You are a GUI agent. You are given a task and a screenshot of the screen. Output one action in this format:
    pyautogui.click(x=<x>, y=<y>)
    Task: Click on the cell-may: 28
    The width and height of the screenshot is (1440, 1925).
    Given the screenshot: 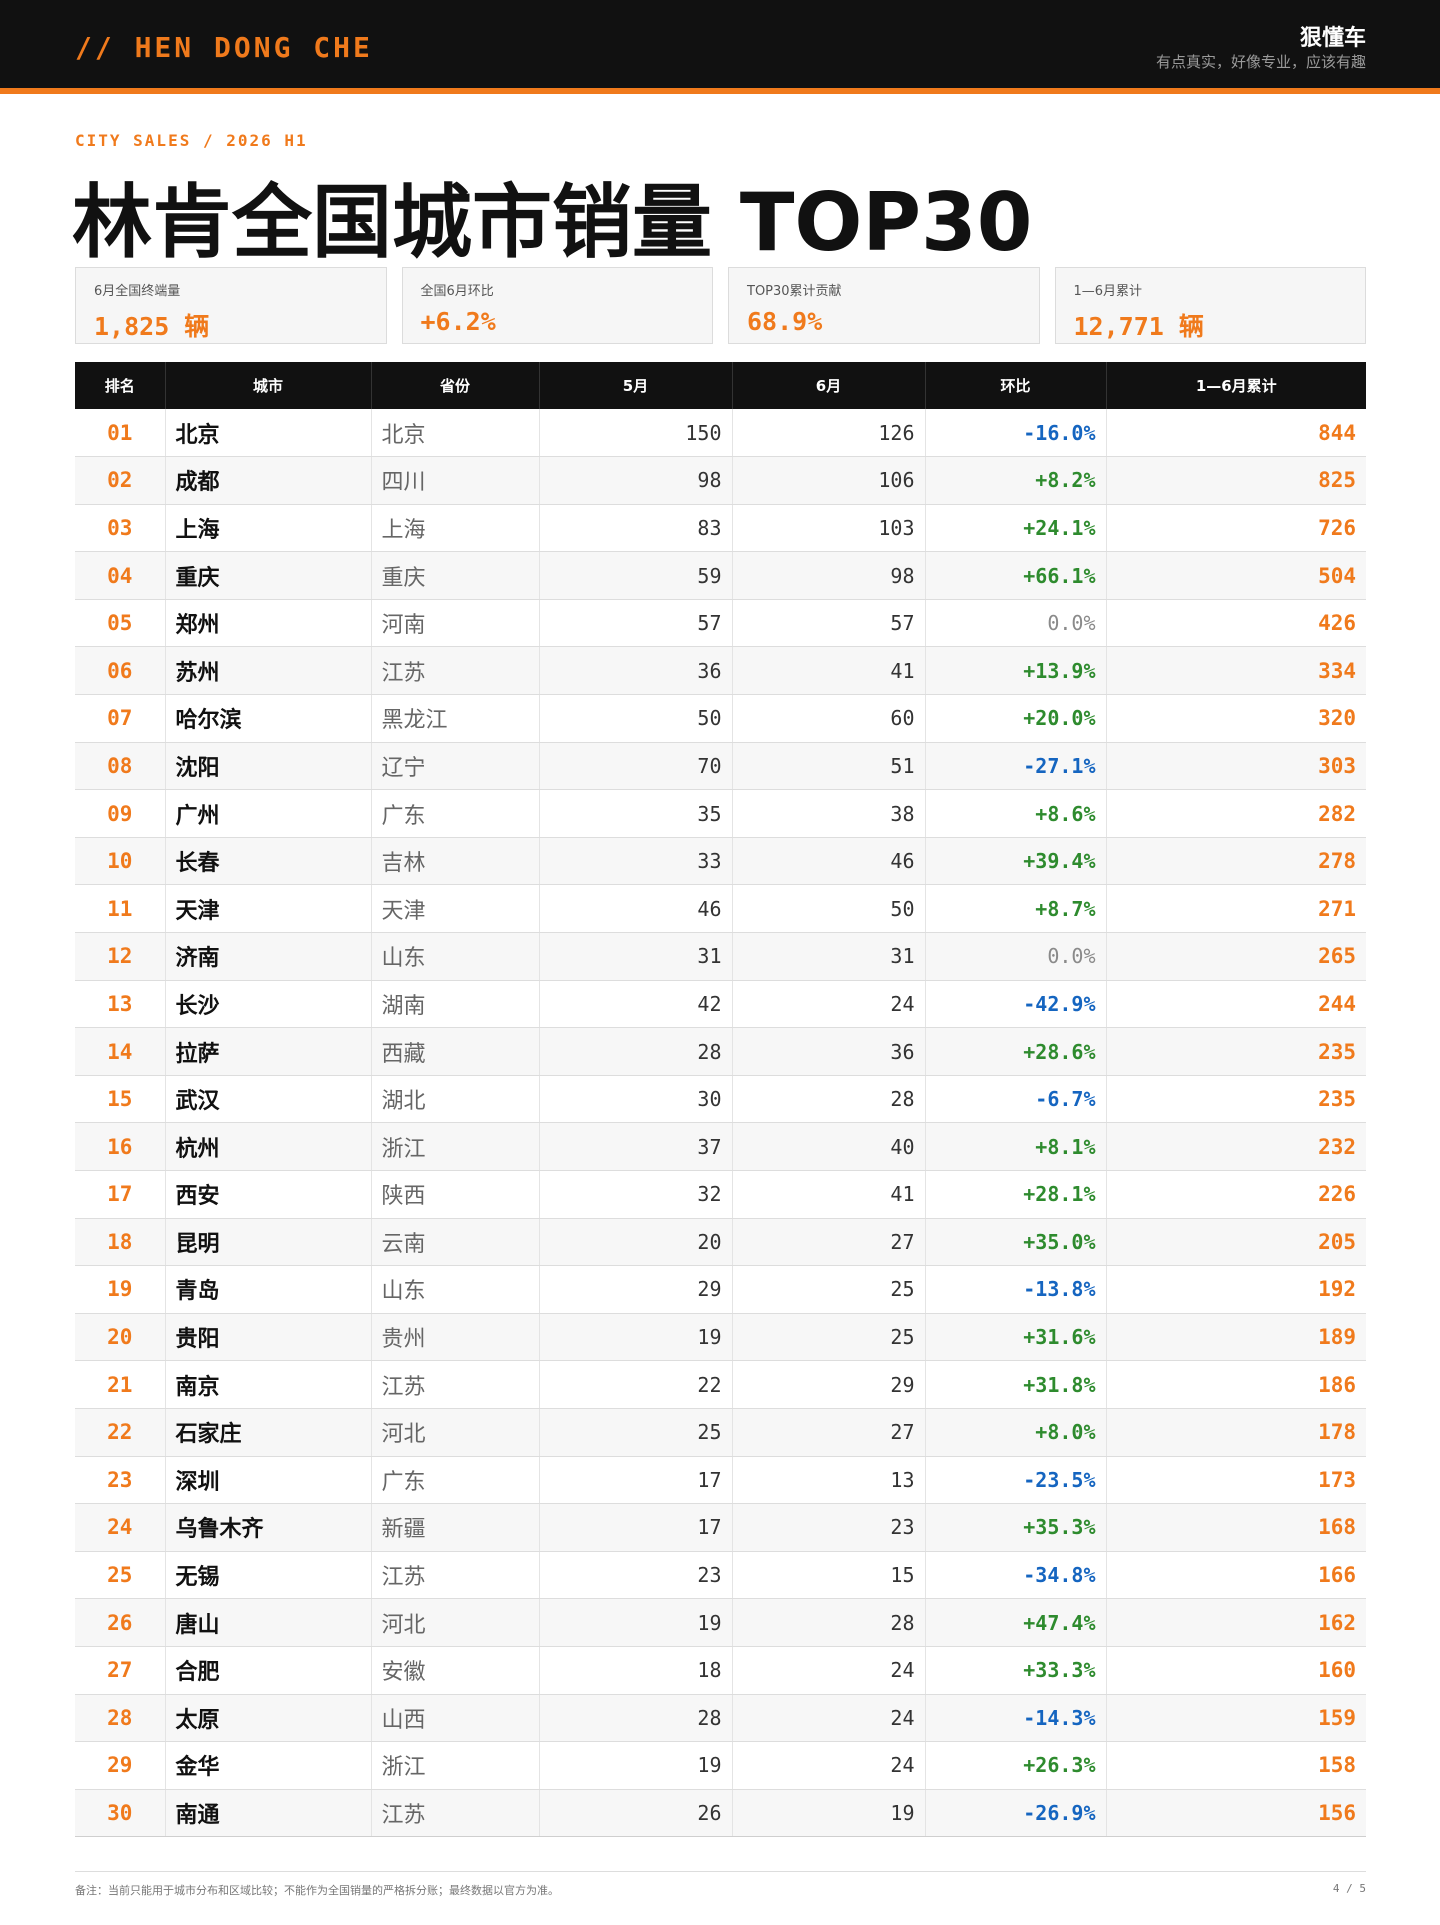 What is the action you would take?
    pyautogui.click(x=636, y=1718)
    